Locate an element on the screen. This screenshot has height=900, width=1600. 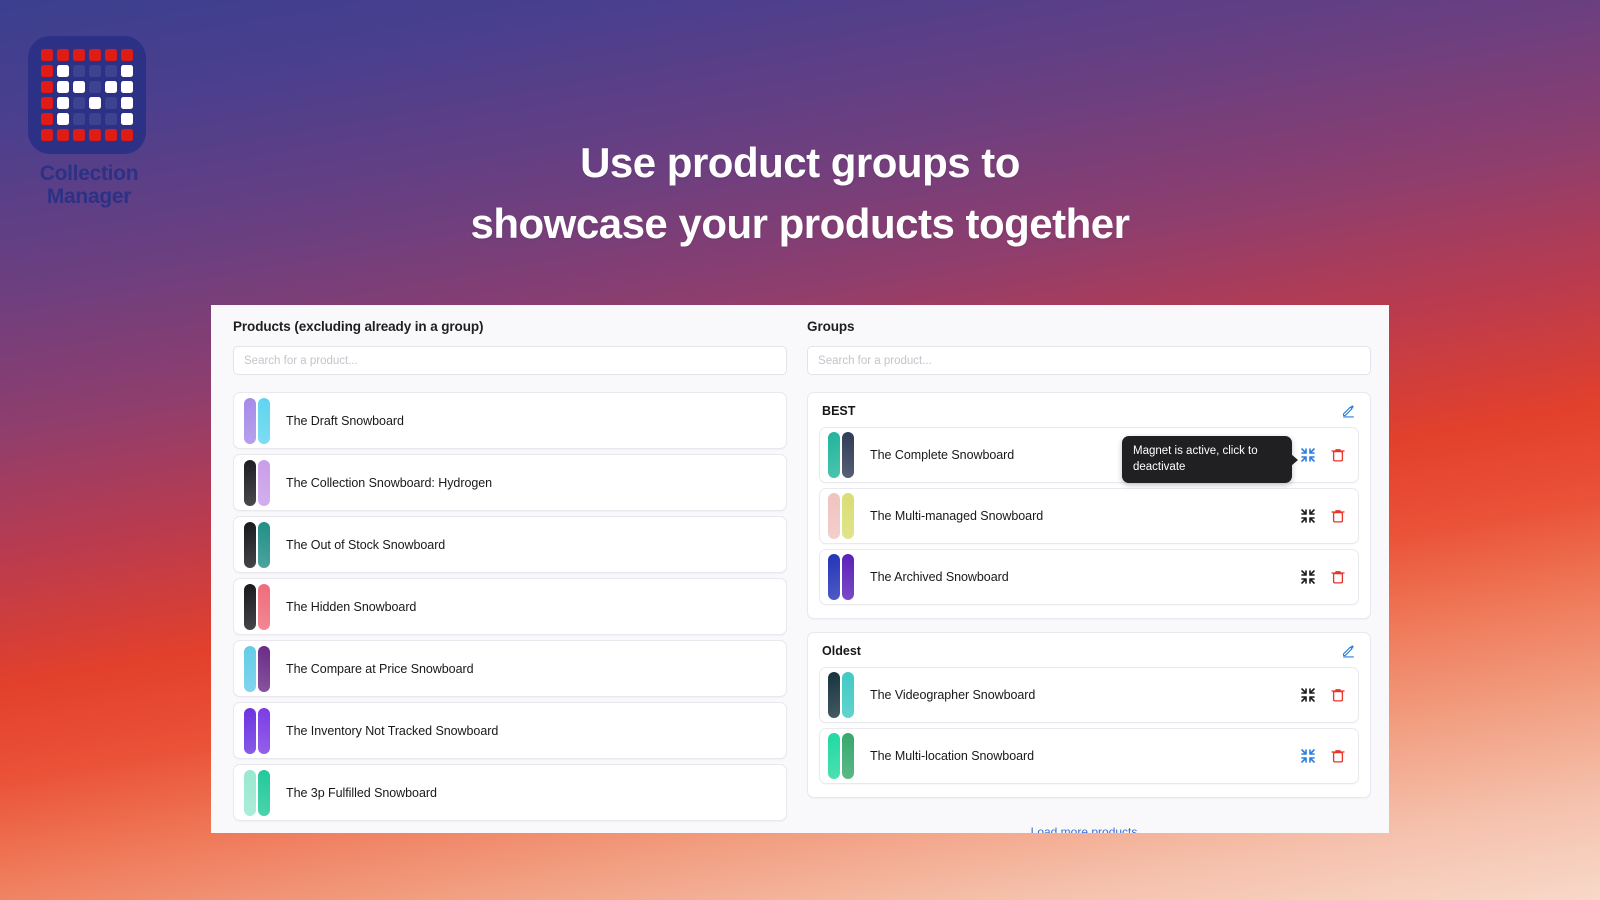
headline-line-2: showcase your products together is located at coordinates (800, 223).